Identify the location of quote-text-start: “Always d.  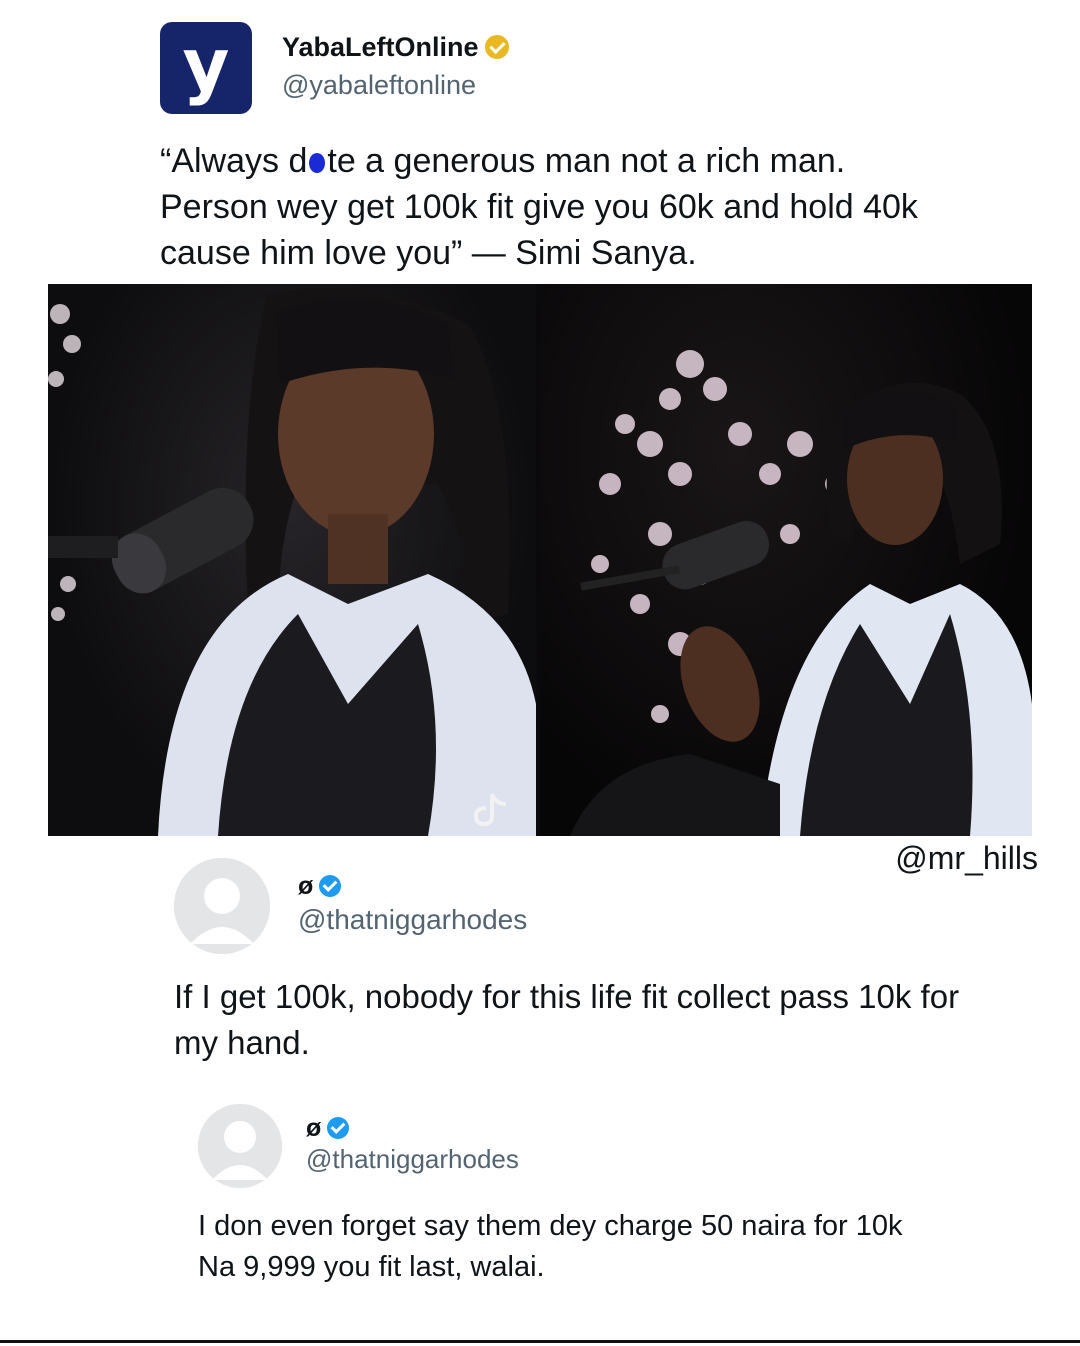
(234, 161).